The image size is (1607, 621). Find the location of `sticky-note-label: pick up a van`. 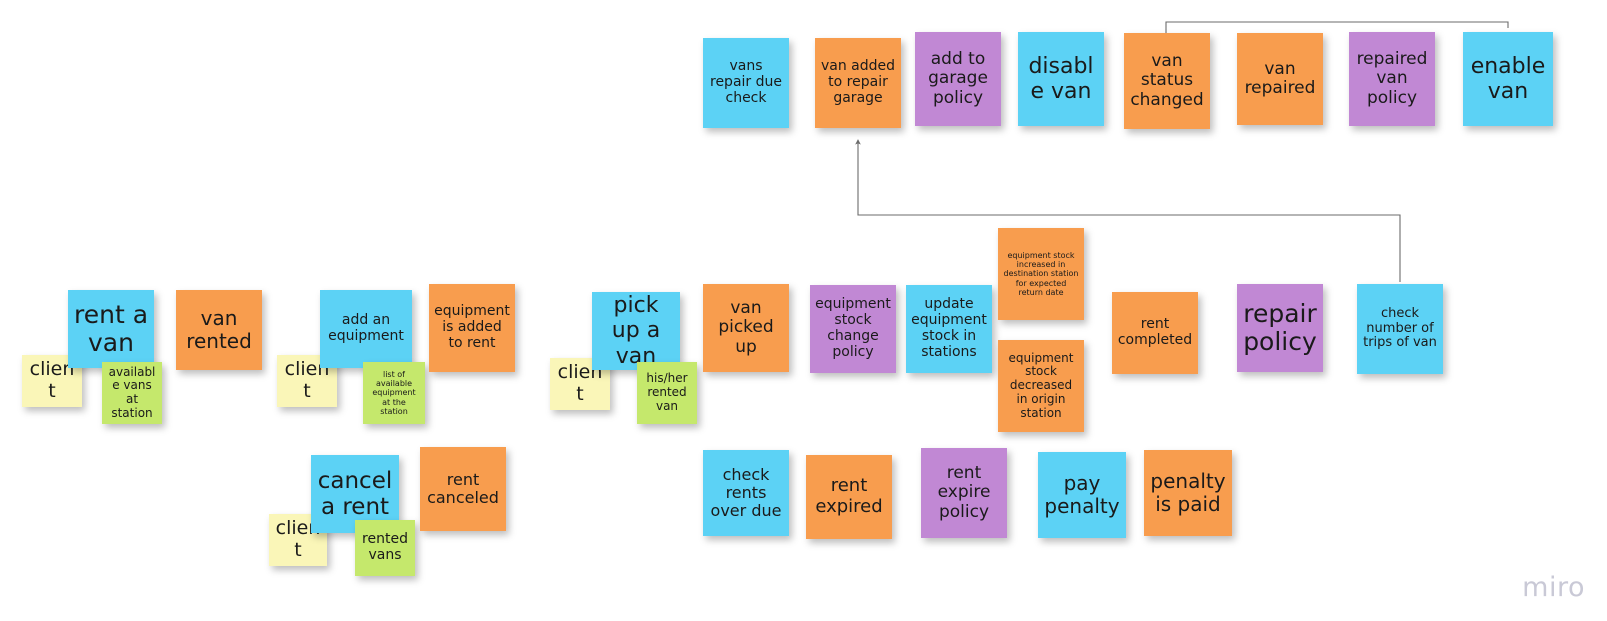

sticky-note-label: pick up a van is located at coordinates (636, 331).